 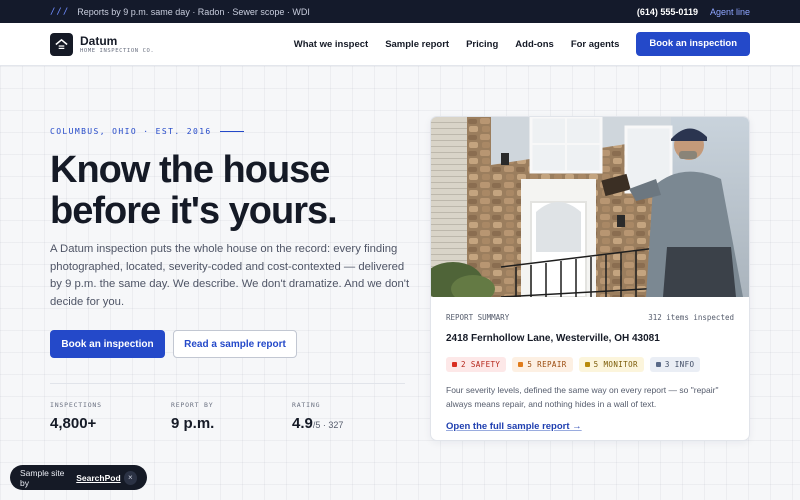 What do you see at coordinates (482, 44) in the screenshot?
I see `nav-pricing: Pricing` at bounding box center [482, 44].